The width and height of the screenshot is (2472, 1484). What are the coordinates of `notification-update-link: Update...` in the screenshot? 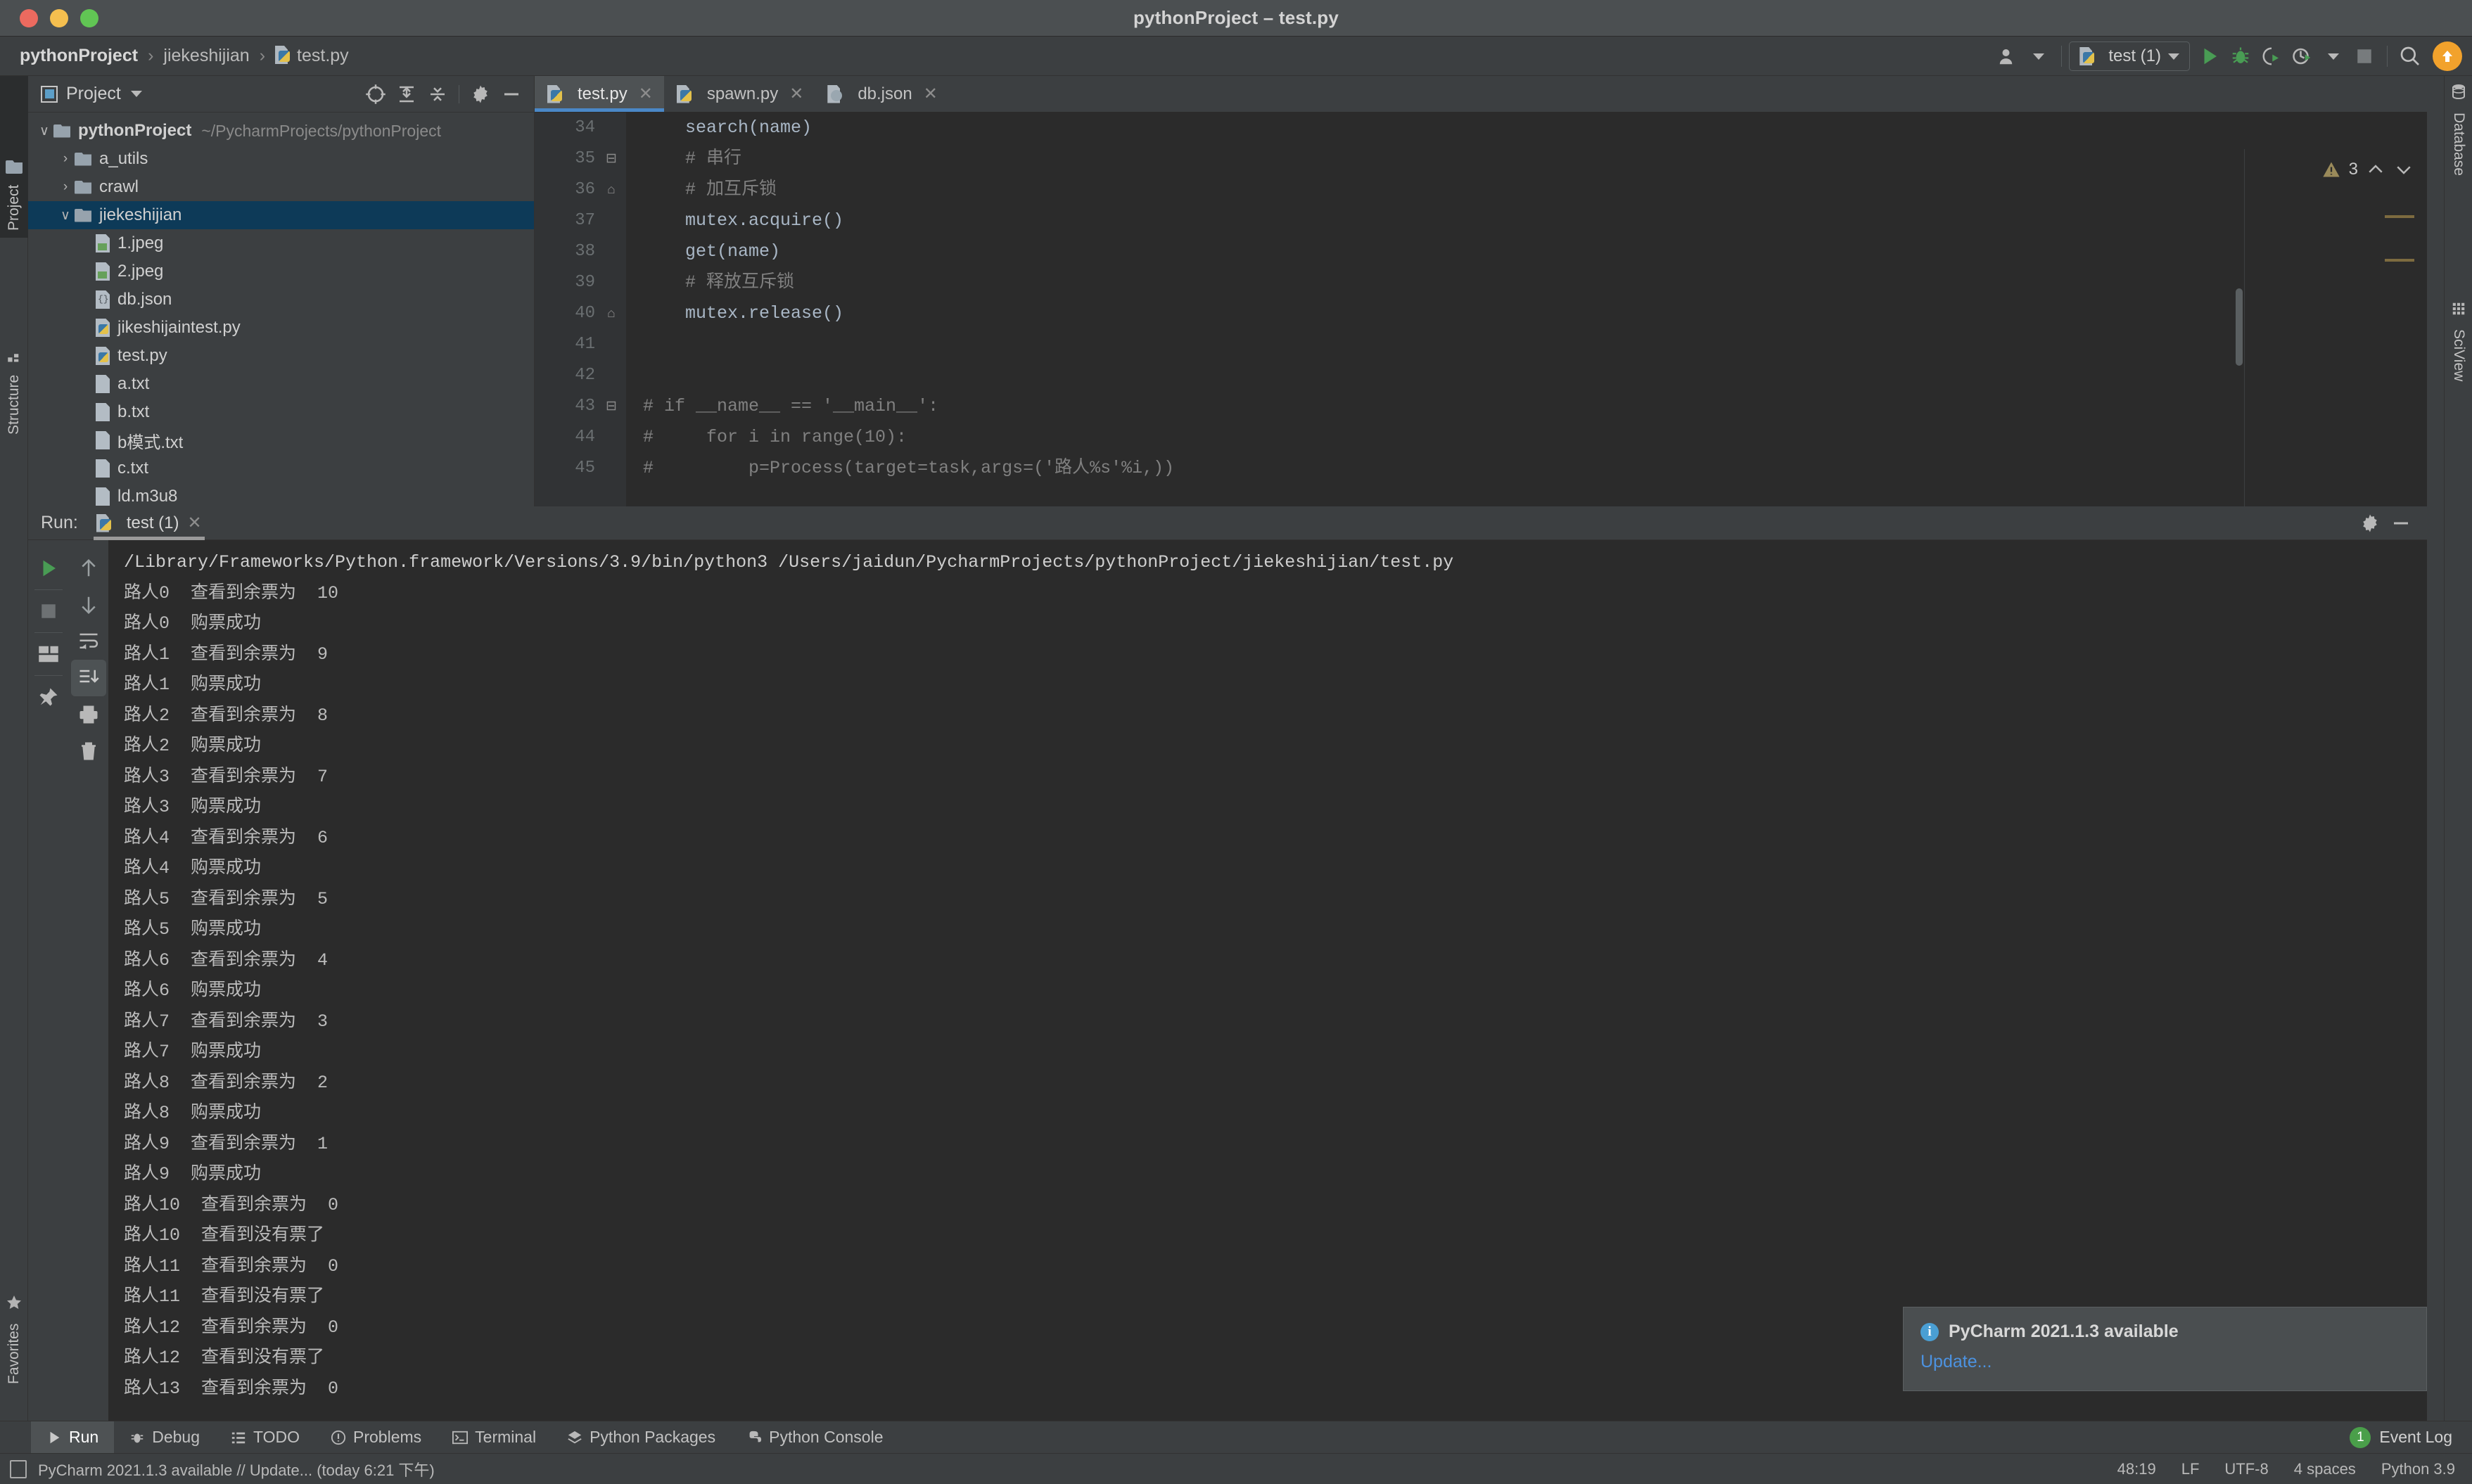 It's located at (1956, 1362).